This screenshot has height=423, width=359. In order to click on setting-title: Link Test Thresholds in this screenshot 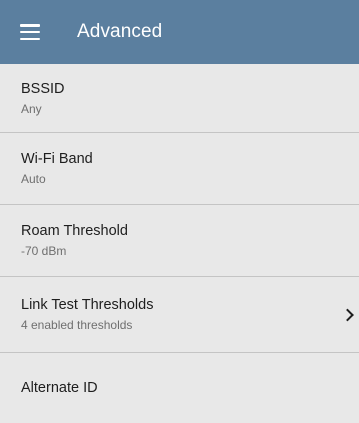, I will do `click(87, 305)`.